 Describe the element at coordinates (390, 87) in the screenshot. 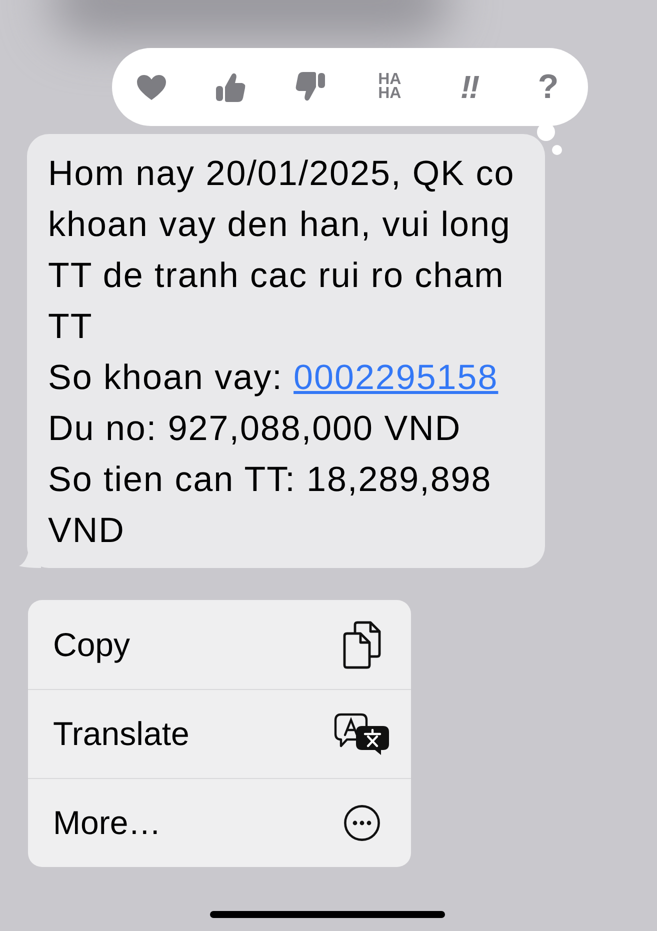

I see `reaction-button: HA HA` at that location.